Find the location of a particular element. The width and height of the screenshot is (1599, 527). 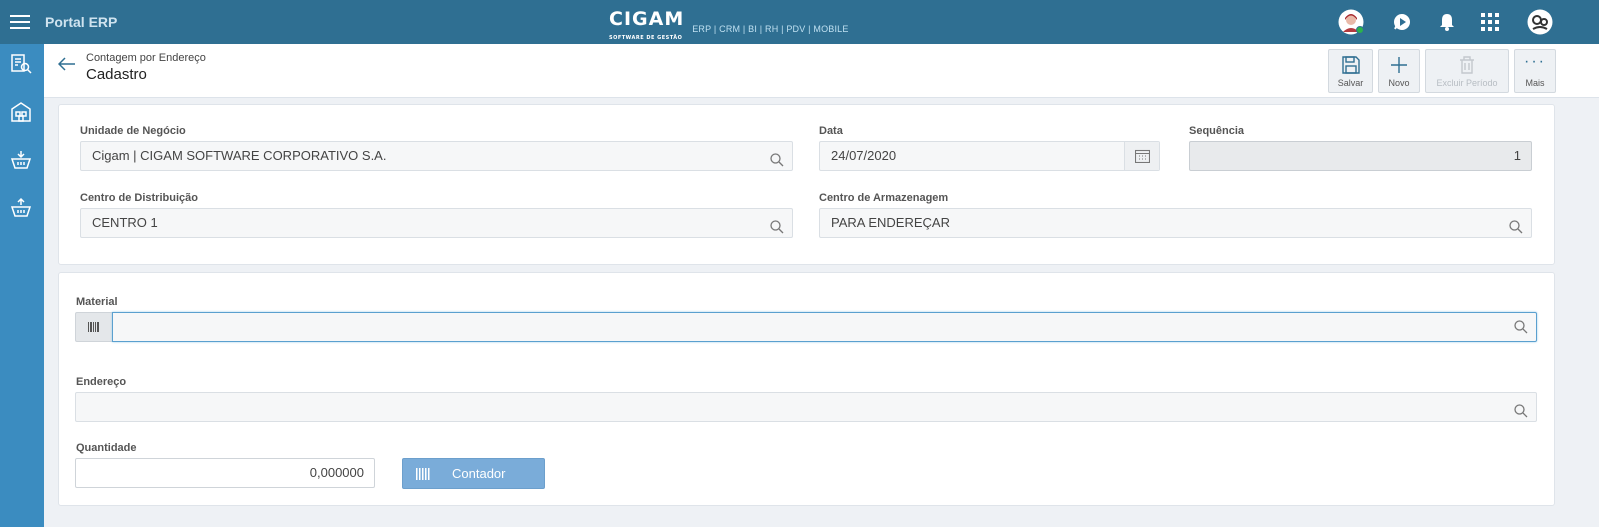

save-button: Salvar is located at coordinates (1350, 71).